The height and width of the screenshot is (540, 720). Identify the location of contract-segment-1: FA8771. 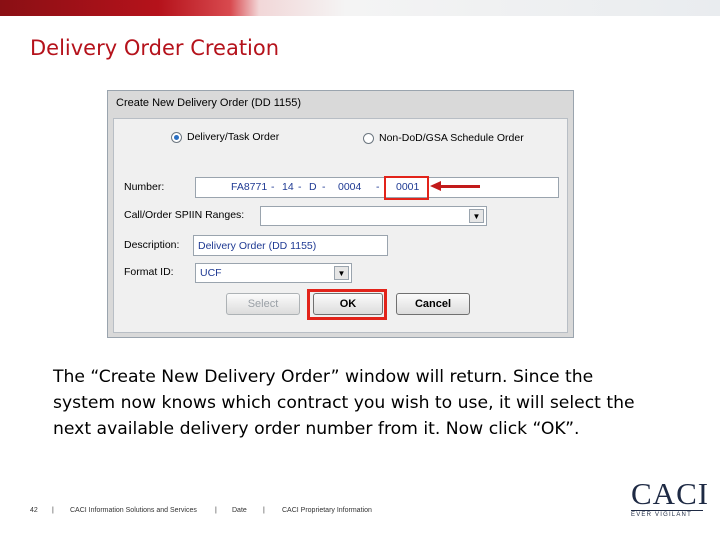
(249, 187).